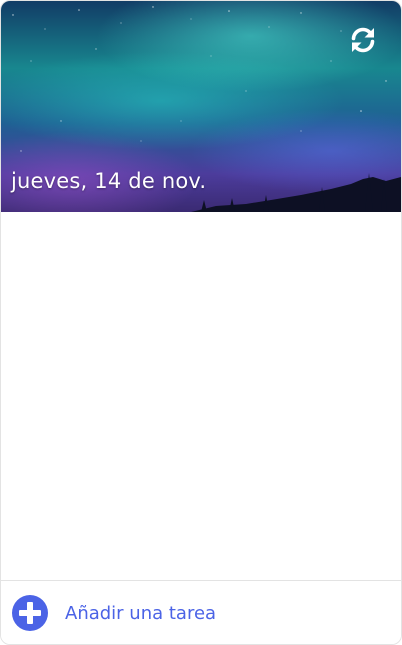  I want to click on add-task-button: Añadir una tarea, so click(113, 613).